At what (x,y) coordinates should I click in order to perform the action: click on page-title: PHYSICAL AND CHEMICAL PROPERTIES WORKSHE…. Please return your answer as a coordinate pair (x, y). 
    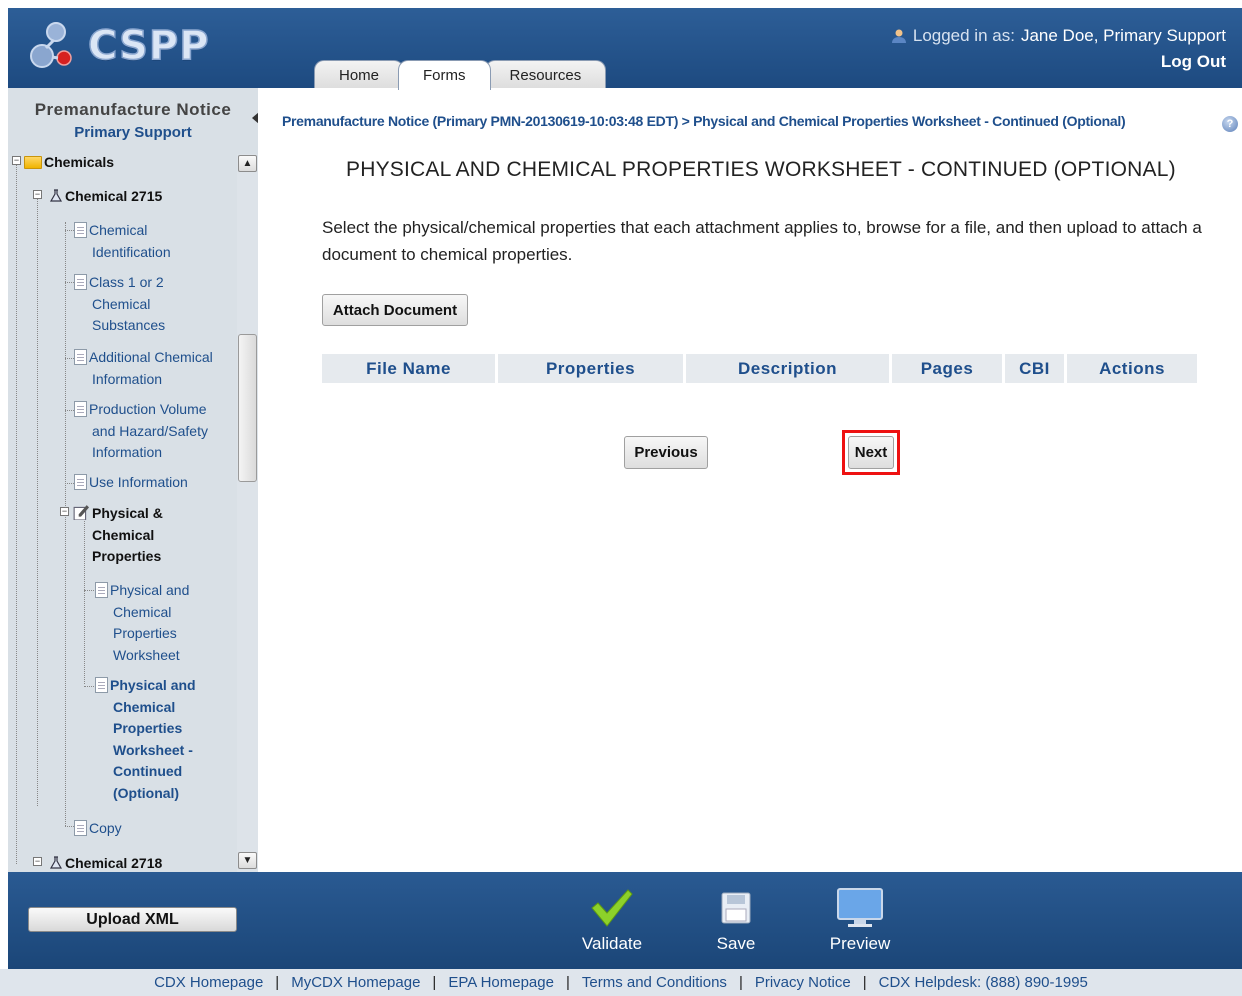
    Looking at the image, I should click on (761, 169).